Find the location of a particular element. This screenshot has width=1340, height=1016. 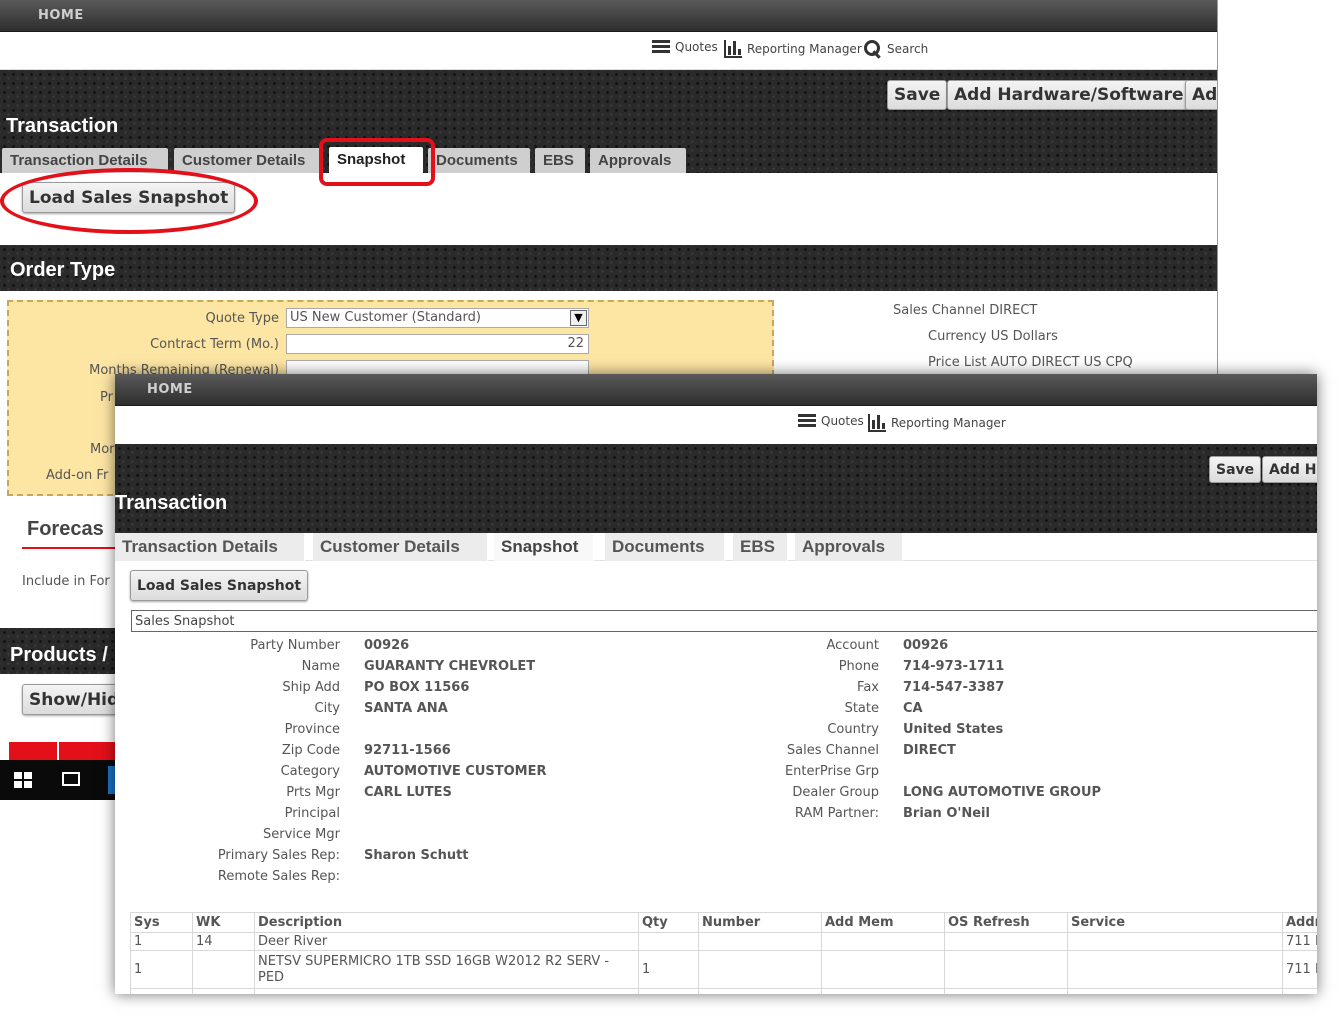

sales-snapshot-header: Sales Snapshot is located at coordinates (724, 621).